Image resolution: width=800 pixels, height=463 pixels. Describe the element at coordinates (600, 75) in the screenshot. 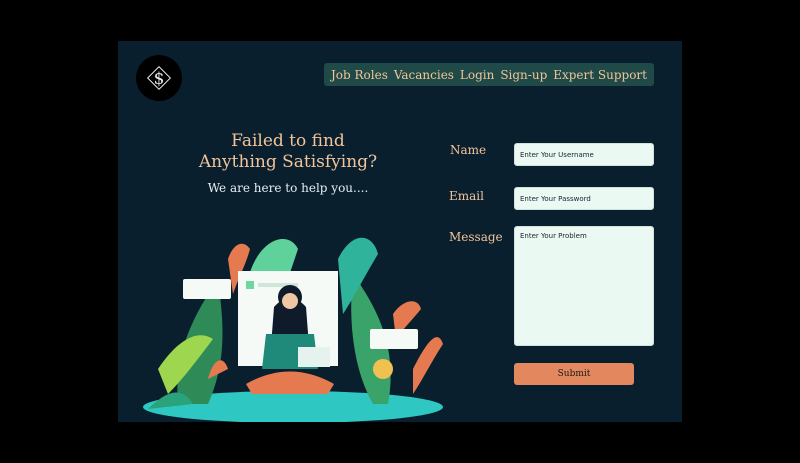

I see `nav-expert-support: Expert Support` at that location.